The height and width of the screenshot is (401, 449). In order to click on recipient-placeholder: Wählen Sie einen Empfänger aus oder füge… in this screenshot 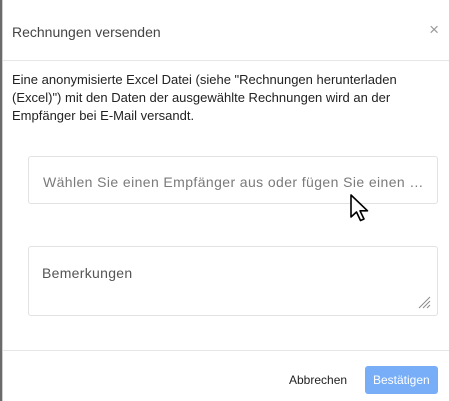, I will do `click(233, 182)`.